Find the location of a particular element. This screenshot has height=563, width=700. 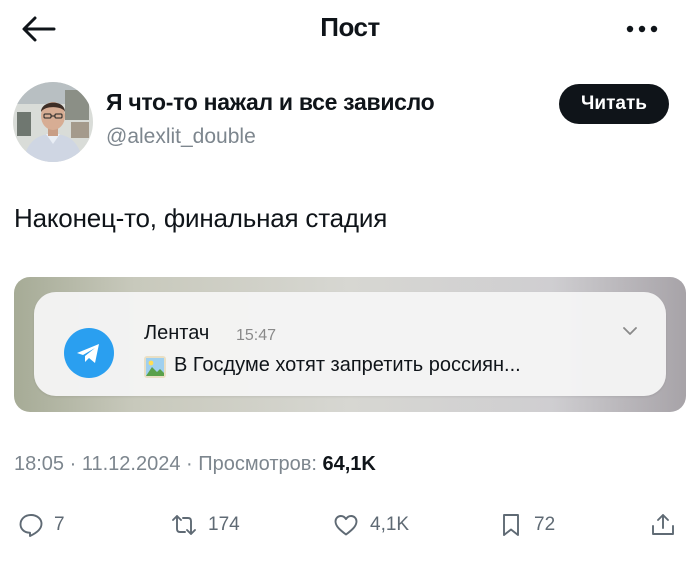

share-button is located at coordinates (663, 525).